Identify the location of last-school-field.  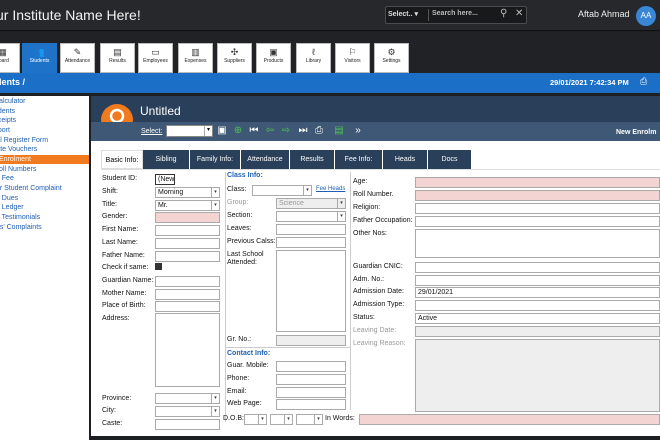
(311, 291).